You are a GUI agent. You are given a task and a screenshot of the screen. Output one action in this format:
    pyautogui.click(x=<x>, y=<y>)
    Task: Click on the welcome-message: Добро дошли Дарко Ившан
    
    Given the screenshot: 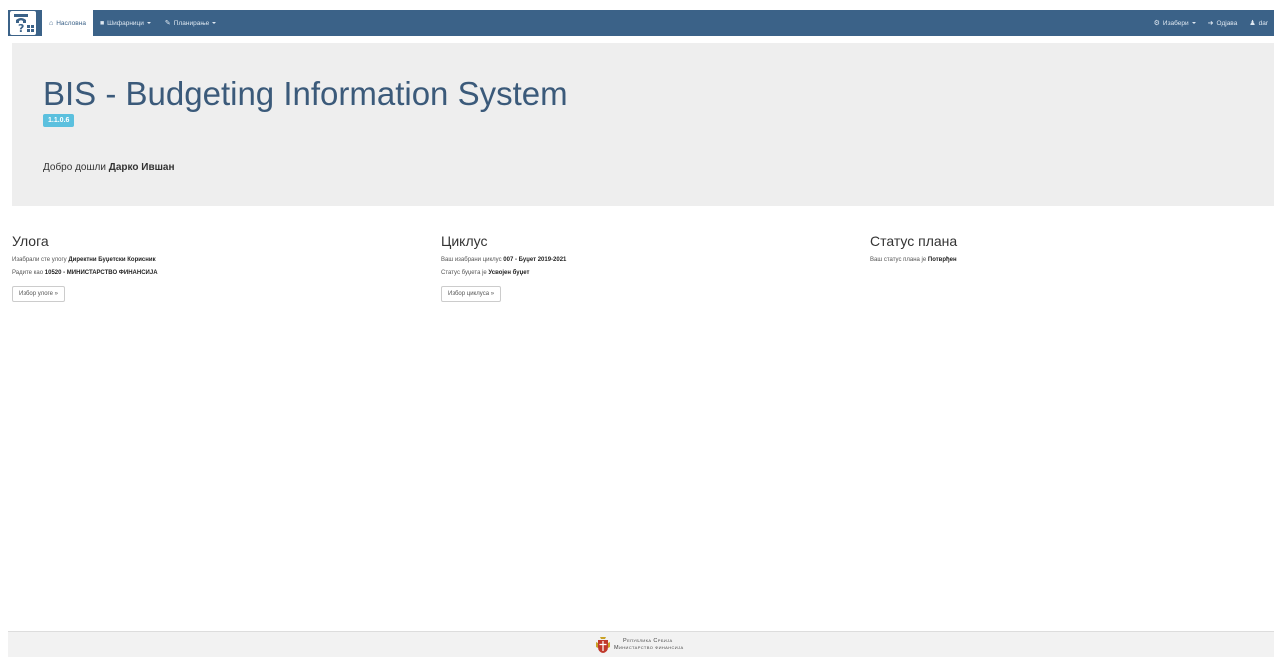 What is the action you would take?
    pyautogui.click(x=109, y=167)
    